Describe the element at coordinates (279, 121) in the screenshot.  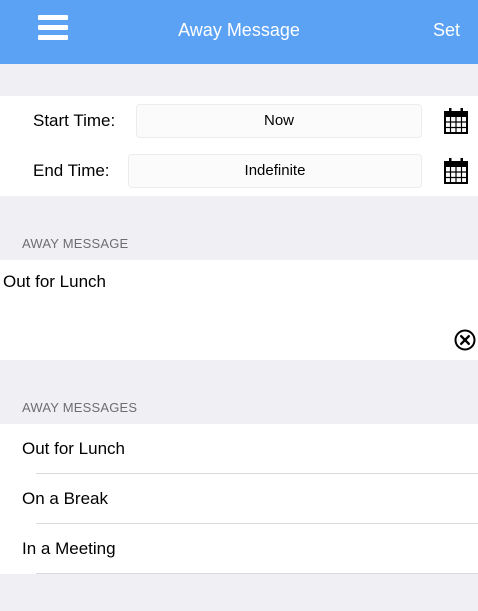
I see `start-time-field: Now` at that location.